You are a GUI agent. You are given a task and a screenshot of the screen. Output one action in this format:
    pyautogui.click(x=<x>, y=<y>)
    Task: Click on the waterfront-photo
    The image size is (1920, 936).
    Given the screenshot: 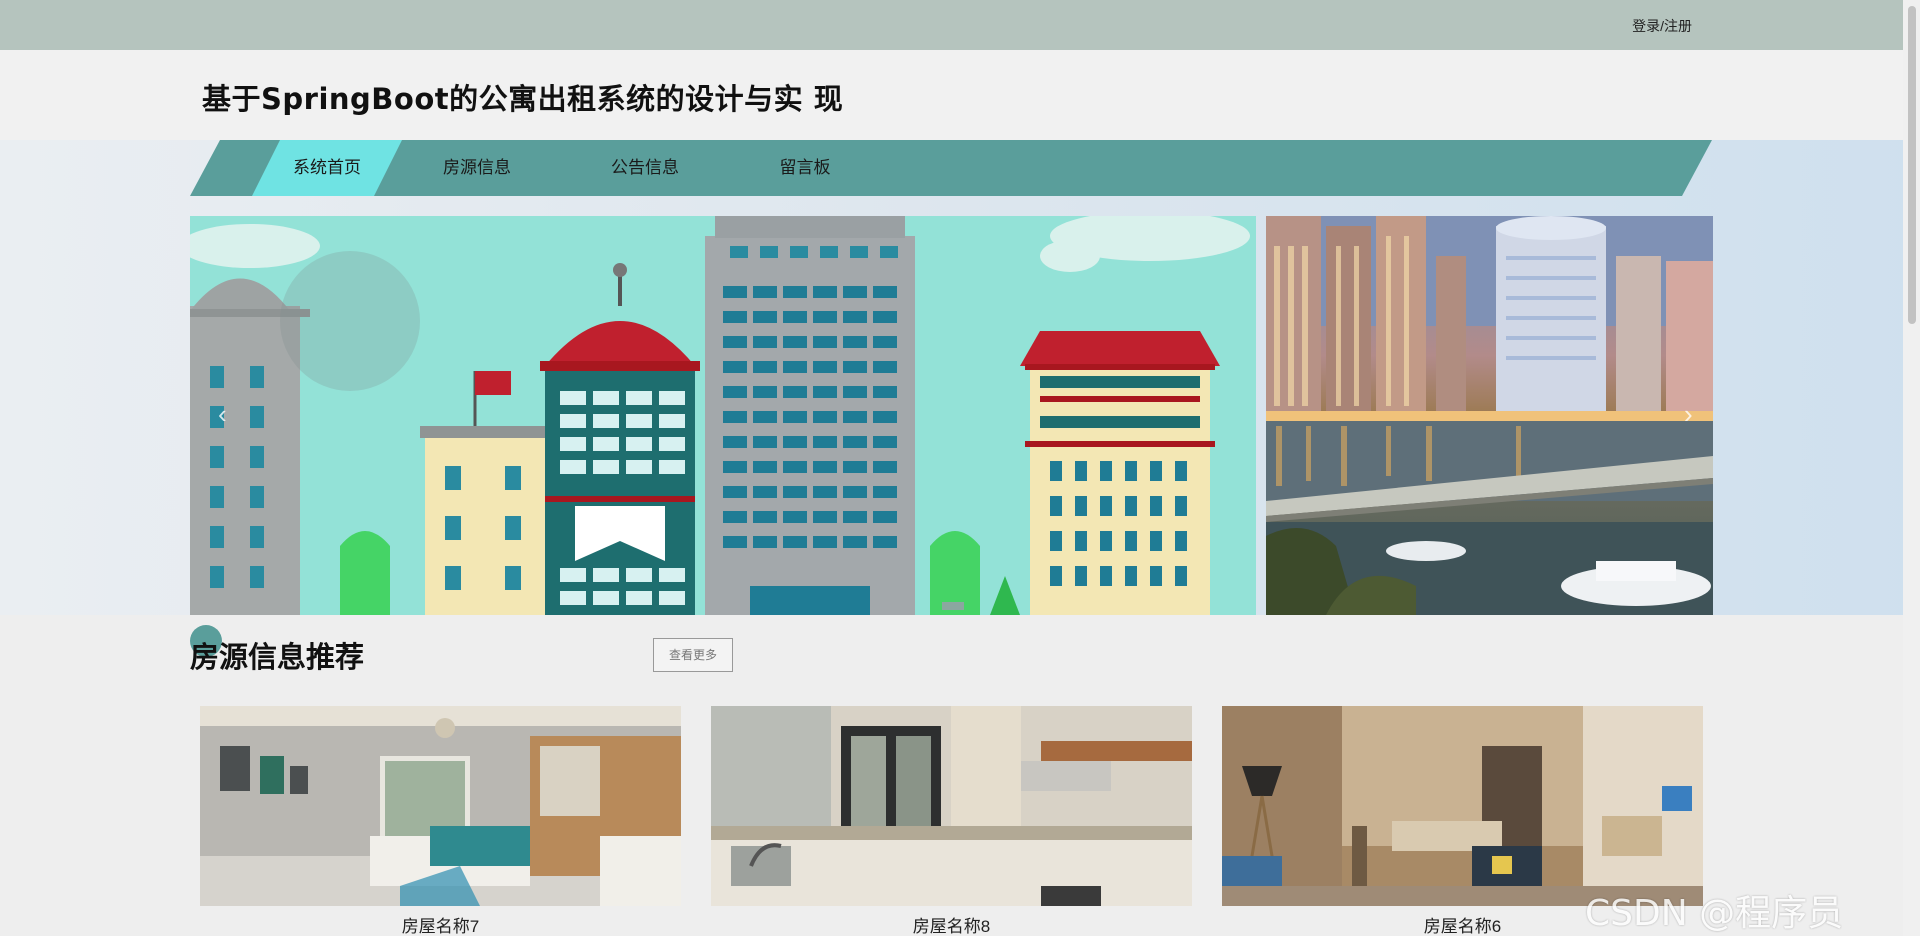 What is the action you would take?
    pyautogui.click(x=1489, y=415)
    